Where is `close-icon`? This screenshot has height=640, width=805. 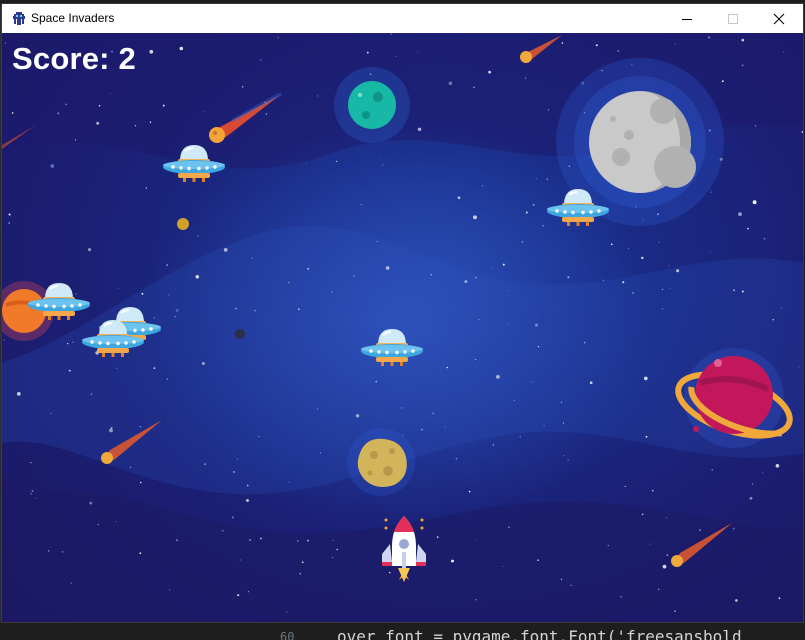
close-icon is located at coordinates (779, 18).